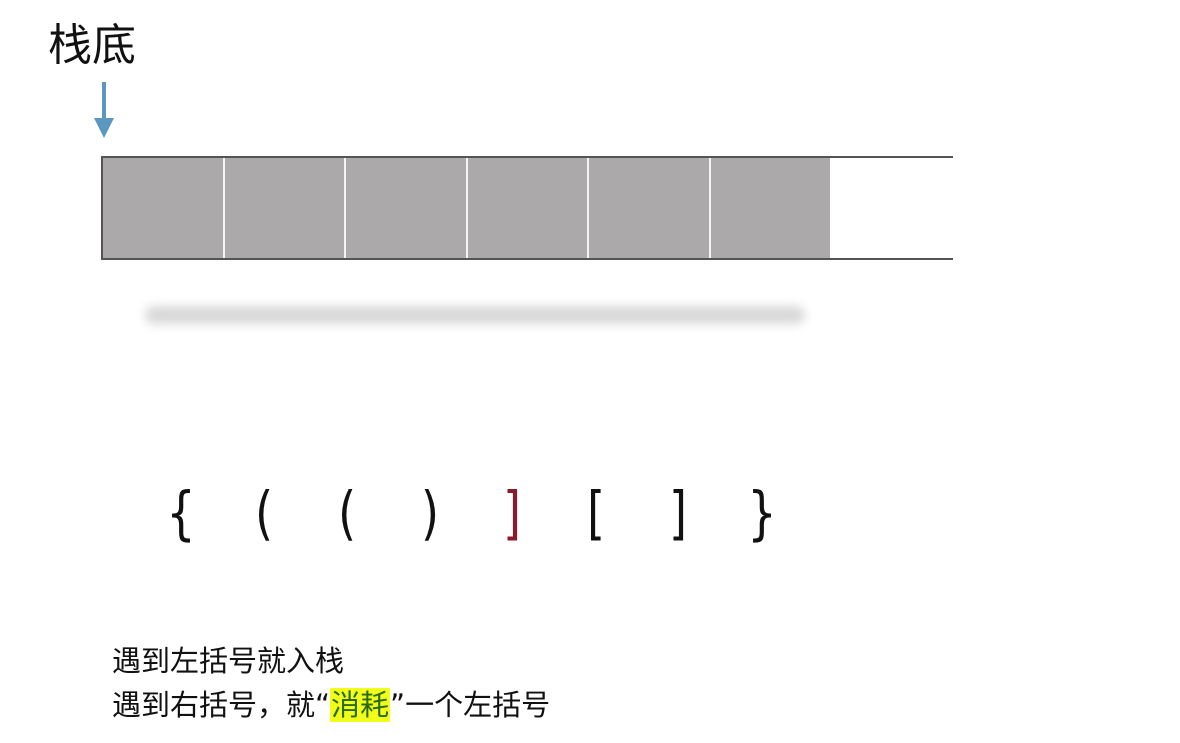 This screenshot has height=743, width=1180. I want to click on down-arrow-icon, so click(104, 110).